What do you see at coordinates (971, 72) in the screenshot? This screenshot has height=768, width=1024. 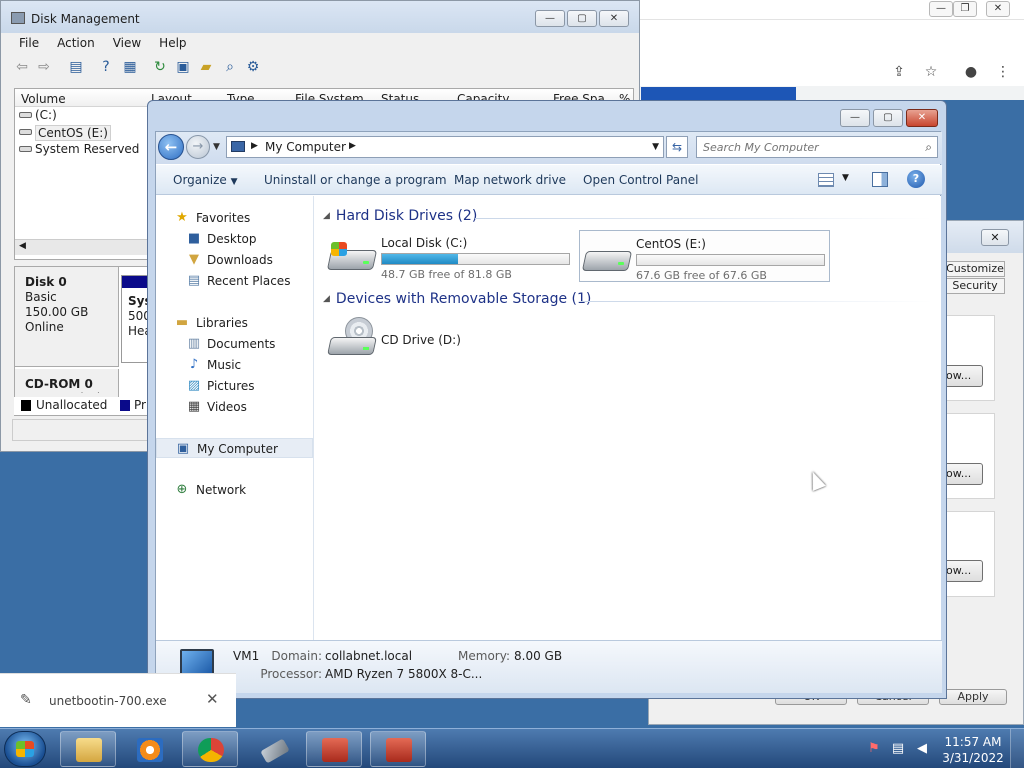 I see `profile-icon: ●` at bounding box center [971, 72].